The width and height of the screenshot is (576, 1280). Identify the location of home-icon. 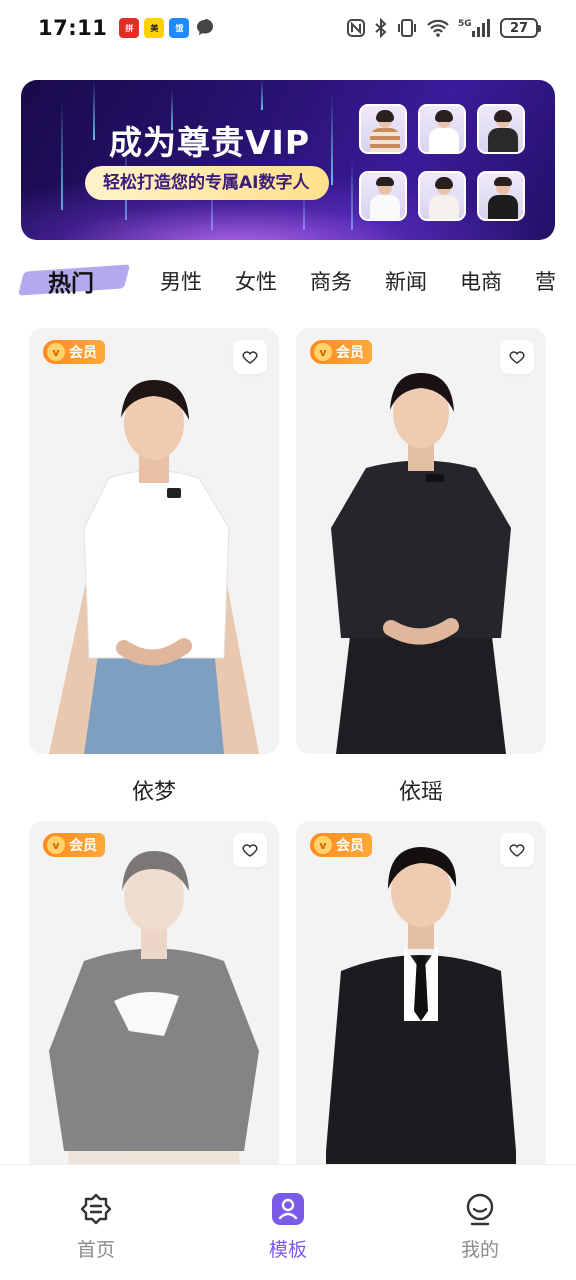
(96, 1209).